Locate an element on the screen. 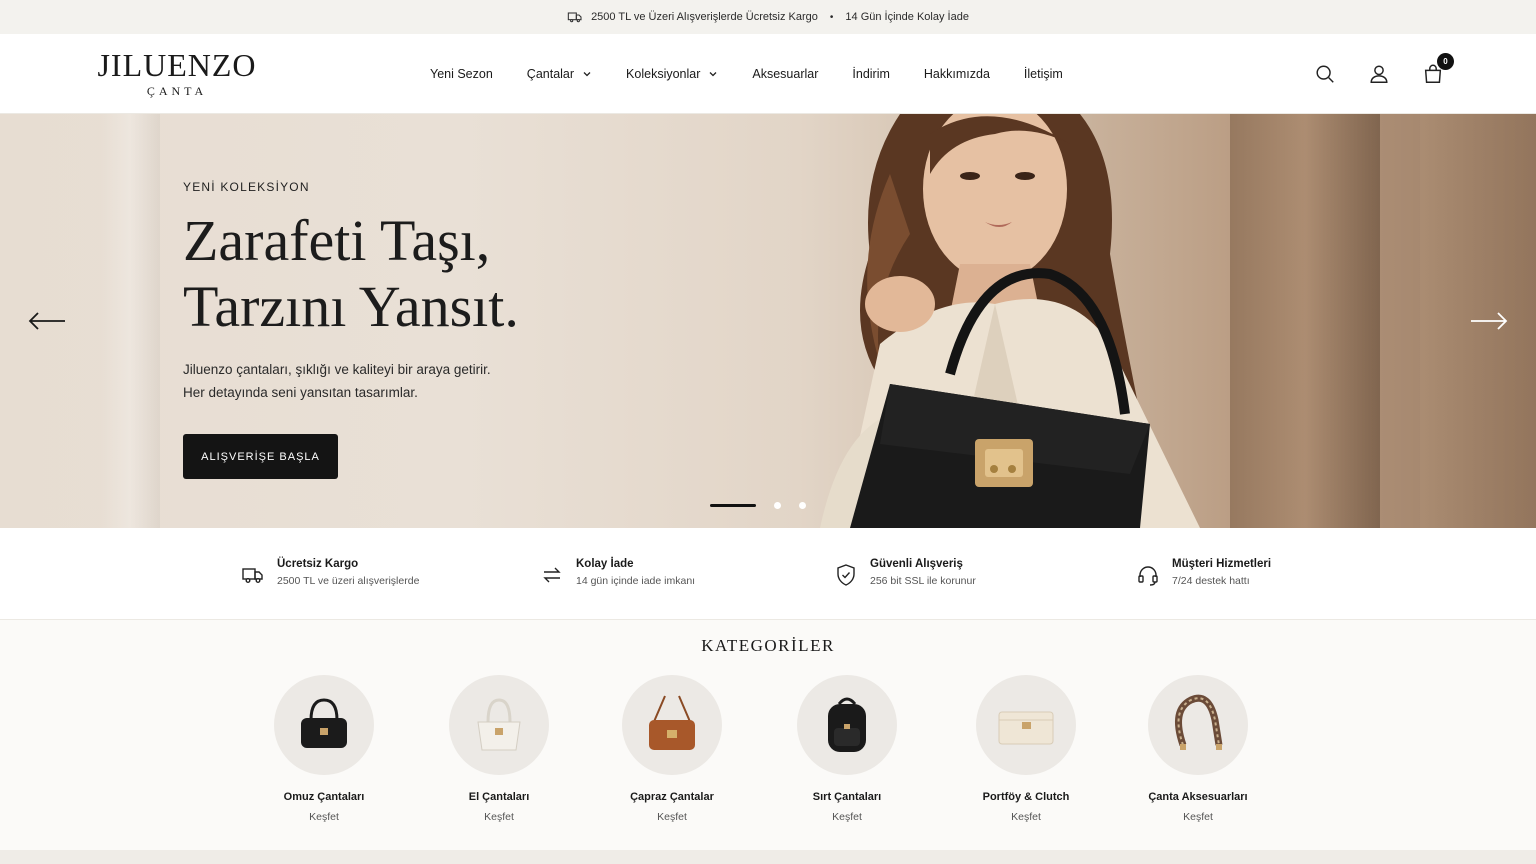  category-sirt-cantalari: Sırt Çantaları Keşfet is located at coordinates (847, 749).